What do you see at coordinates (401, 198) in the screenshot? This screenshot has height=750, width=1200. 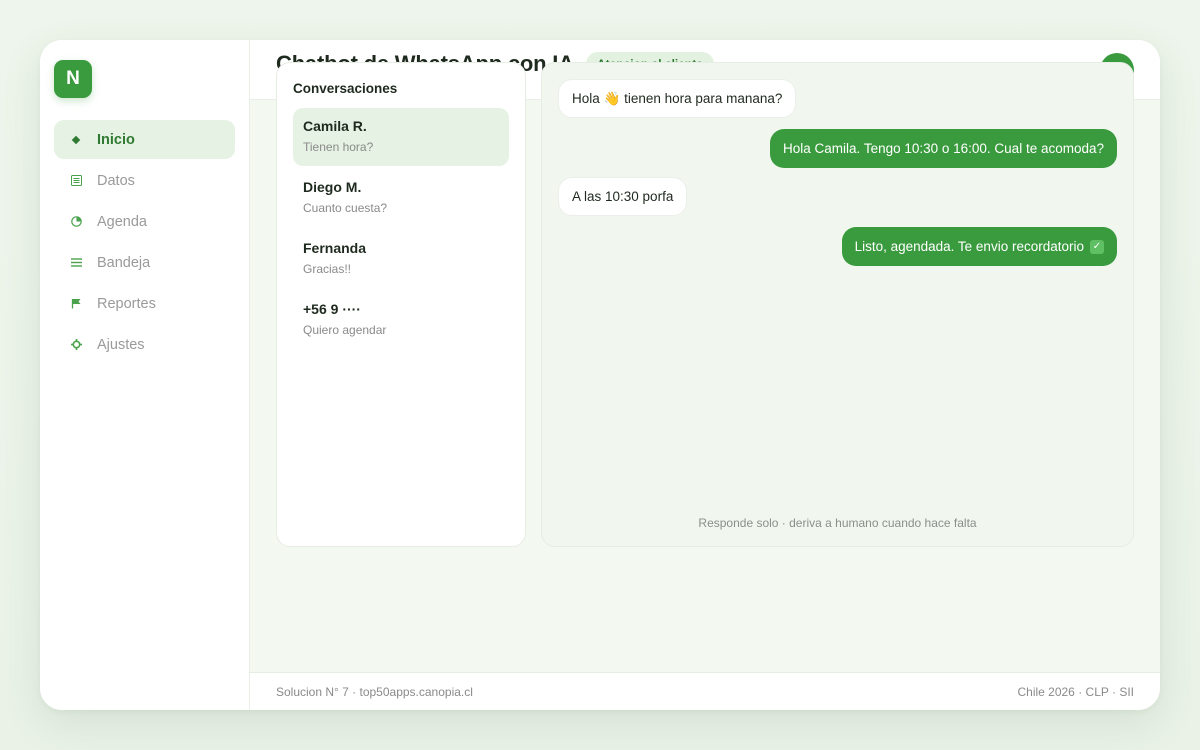 I see `conversation-item-diego: Diego M. Cuanto cuesta?` at bounding box center [401, 198].